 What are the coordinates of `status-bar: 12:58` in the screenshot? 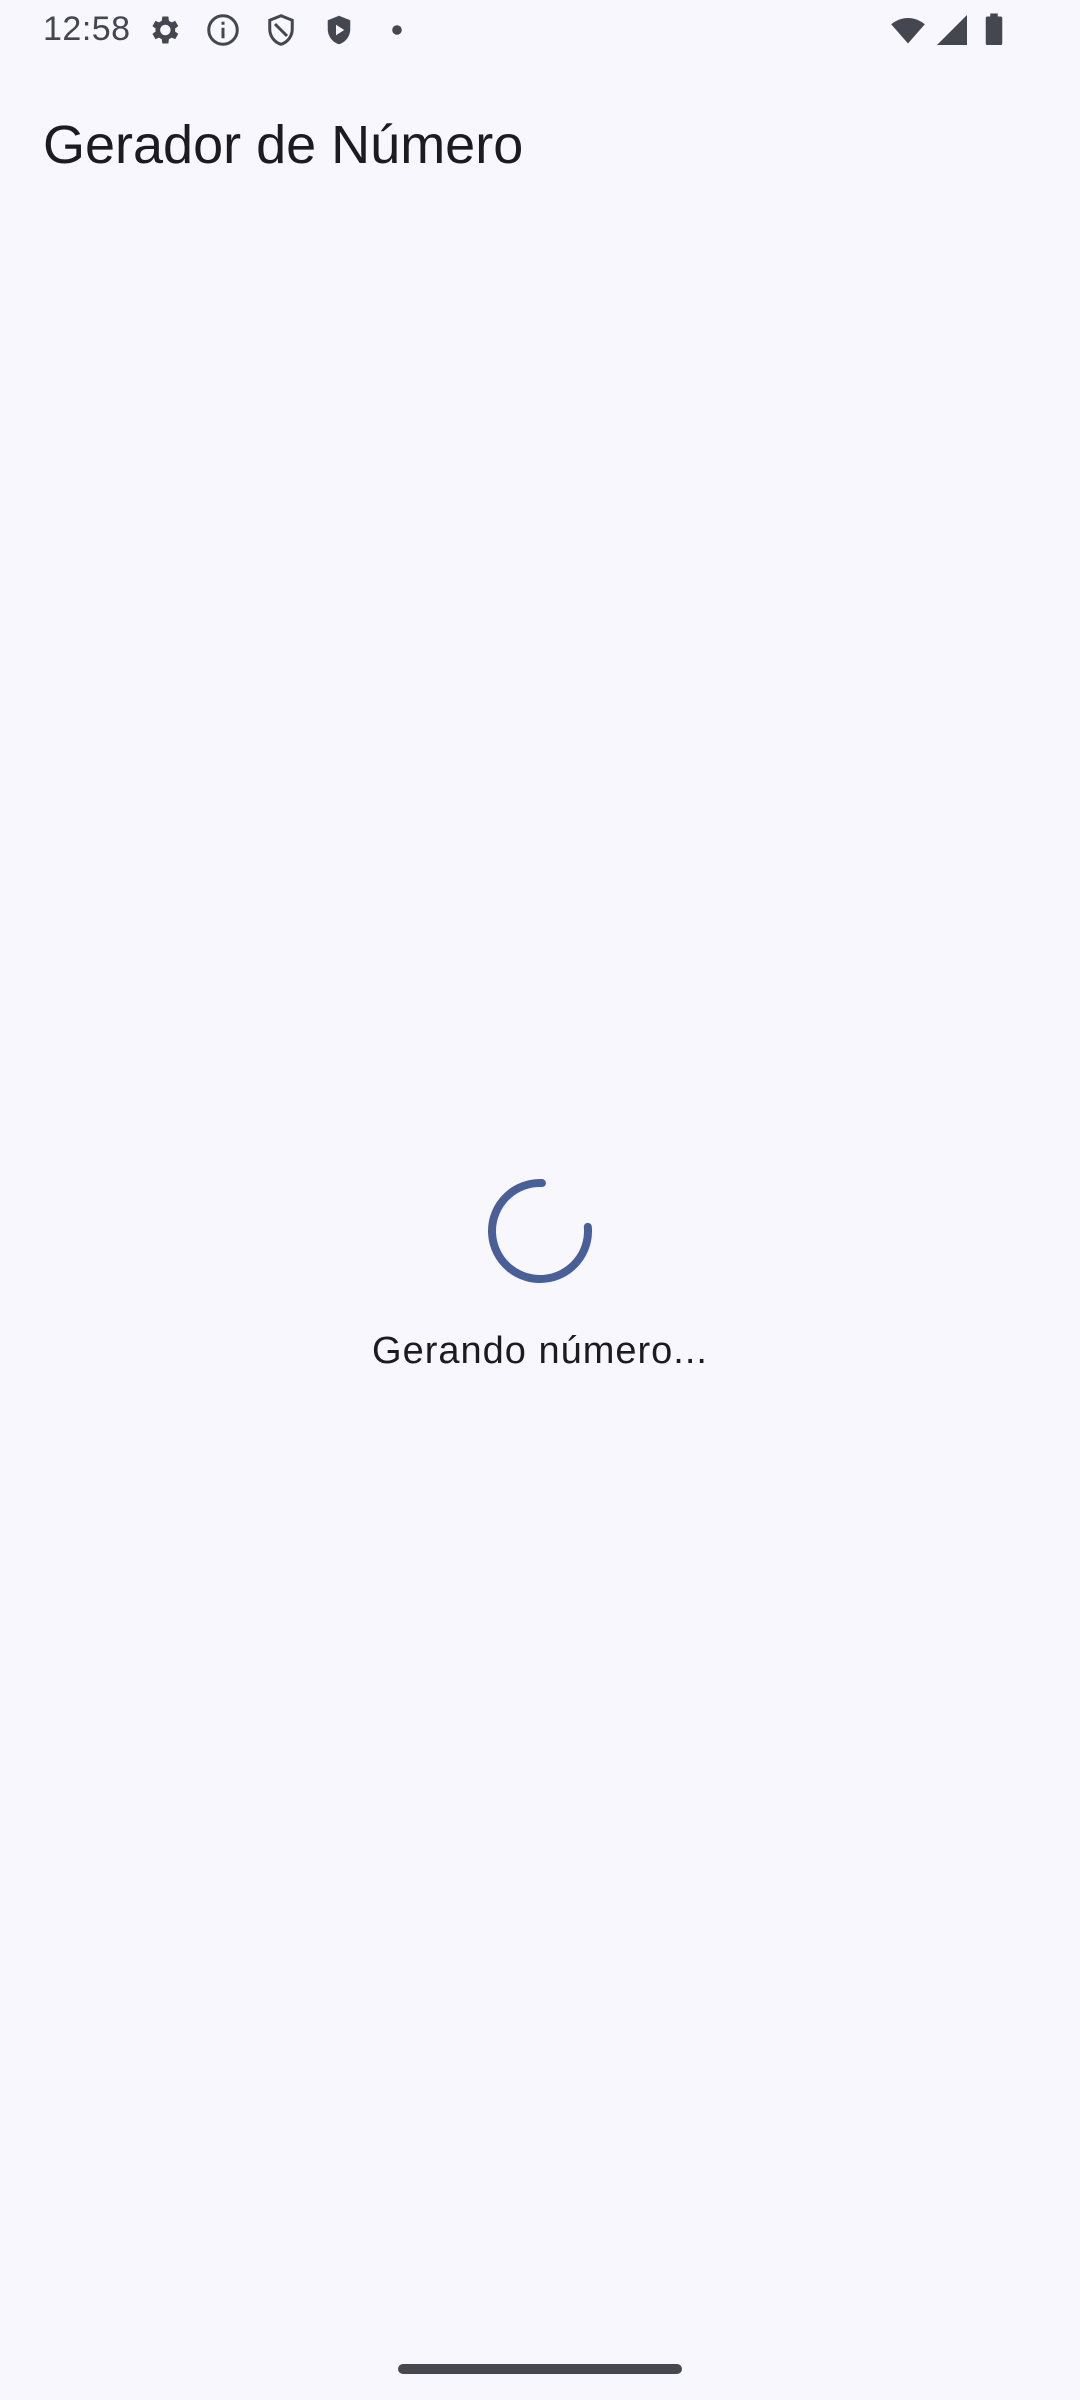 It's located at (540, 31).